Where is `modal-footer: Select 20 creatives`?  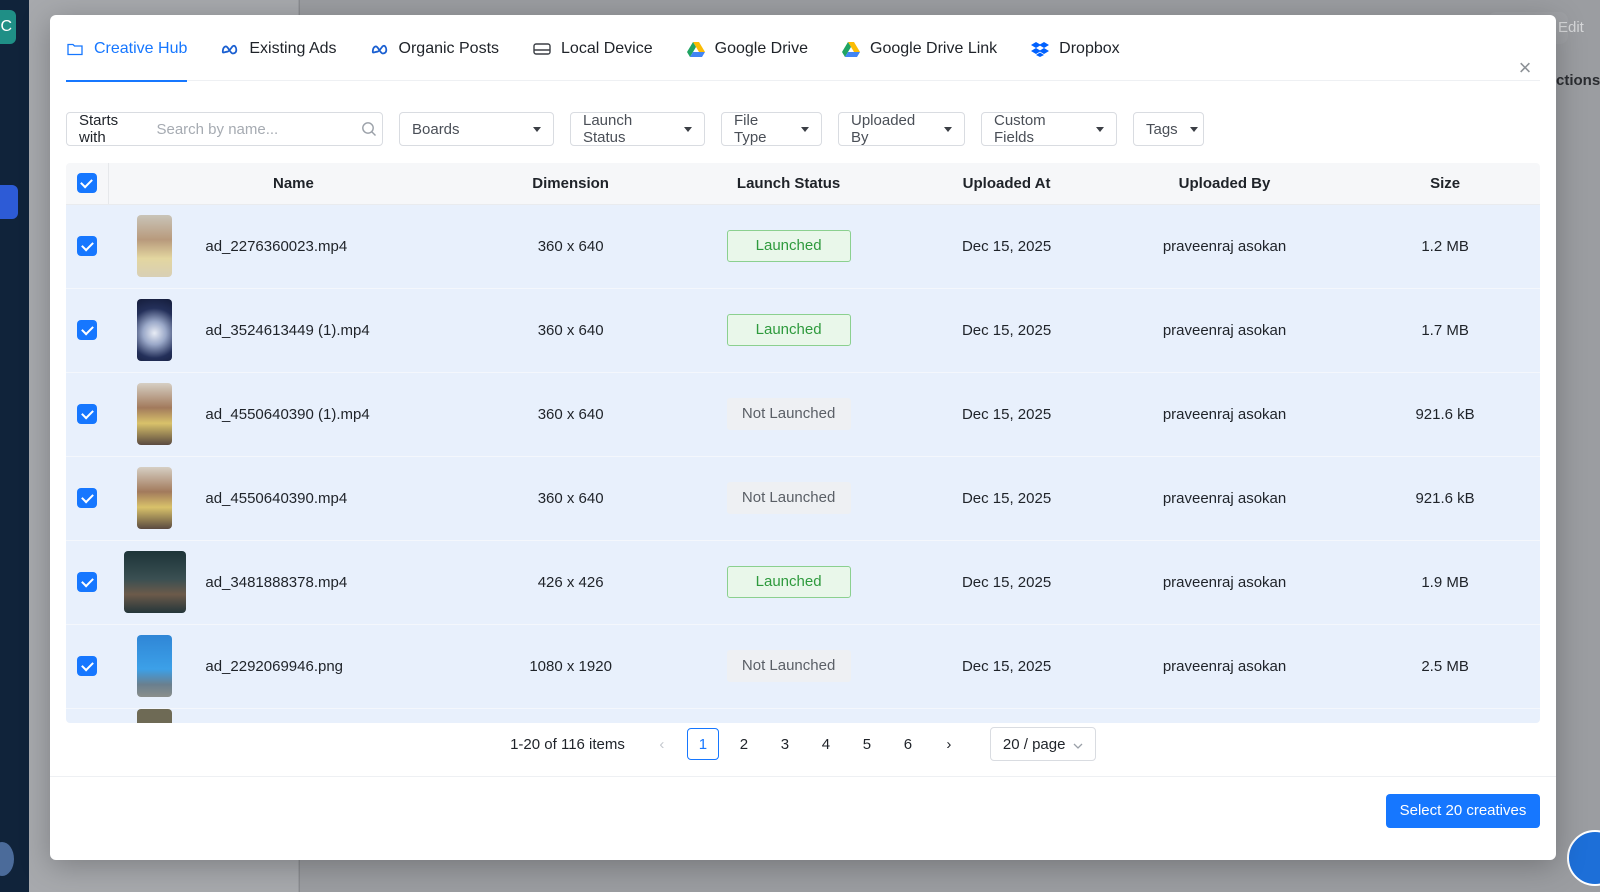
modal-footer: Select 20 creatives is located at coordinates (803, 818).